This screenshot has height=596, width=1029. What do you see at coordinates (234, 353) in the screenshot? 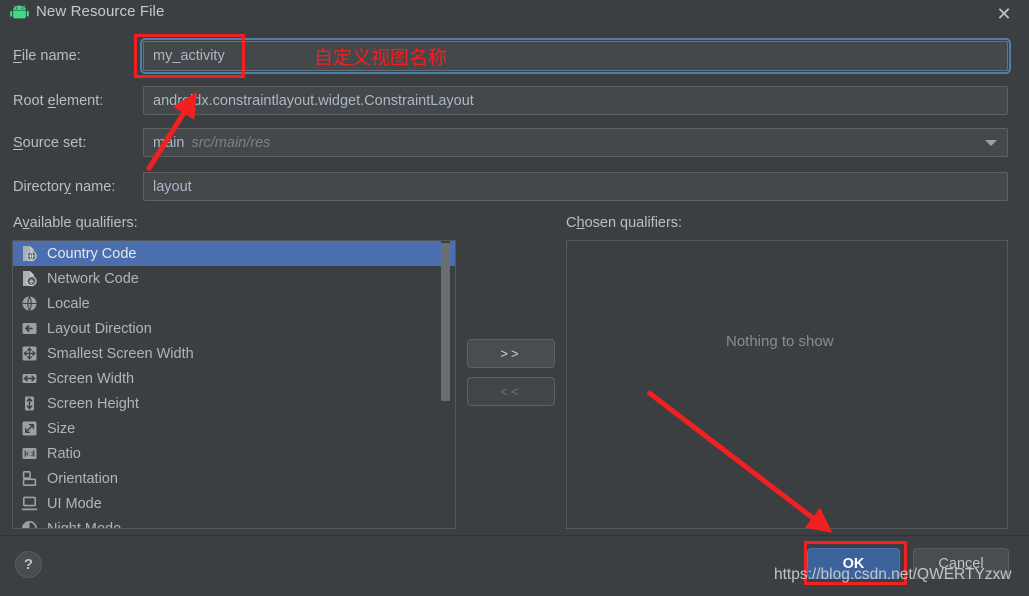
I see `qualifier-list-item: Smallest Screen Width` at bounding box center [234, 353].